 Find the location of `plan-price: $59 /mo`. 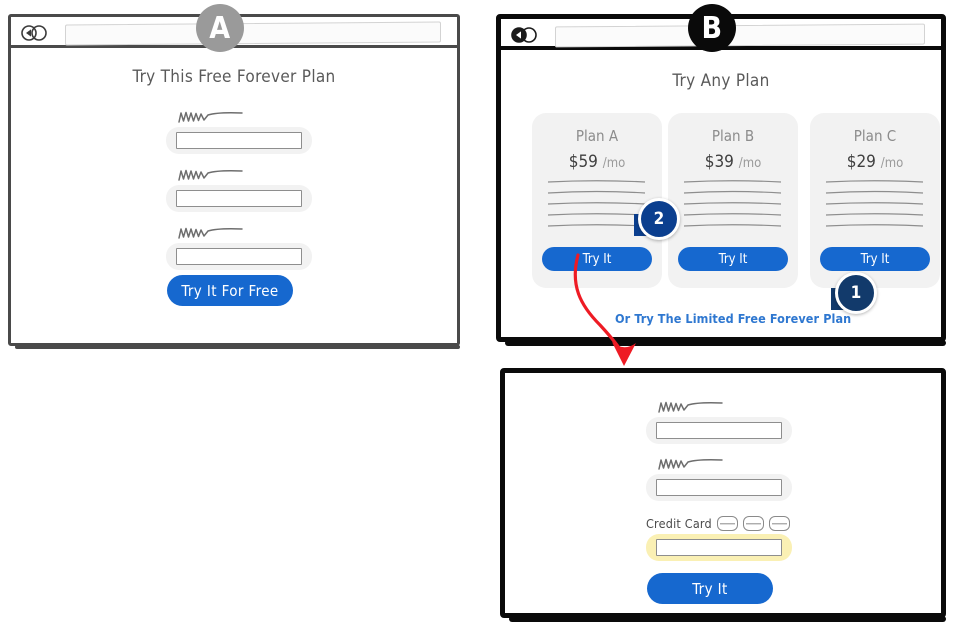

plan-price: $59 /mo is located at coordinates (597, 162).